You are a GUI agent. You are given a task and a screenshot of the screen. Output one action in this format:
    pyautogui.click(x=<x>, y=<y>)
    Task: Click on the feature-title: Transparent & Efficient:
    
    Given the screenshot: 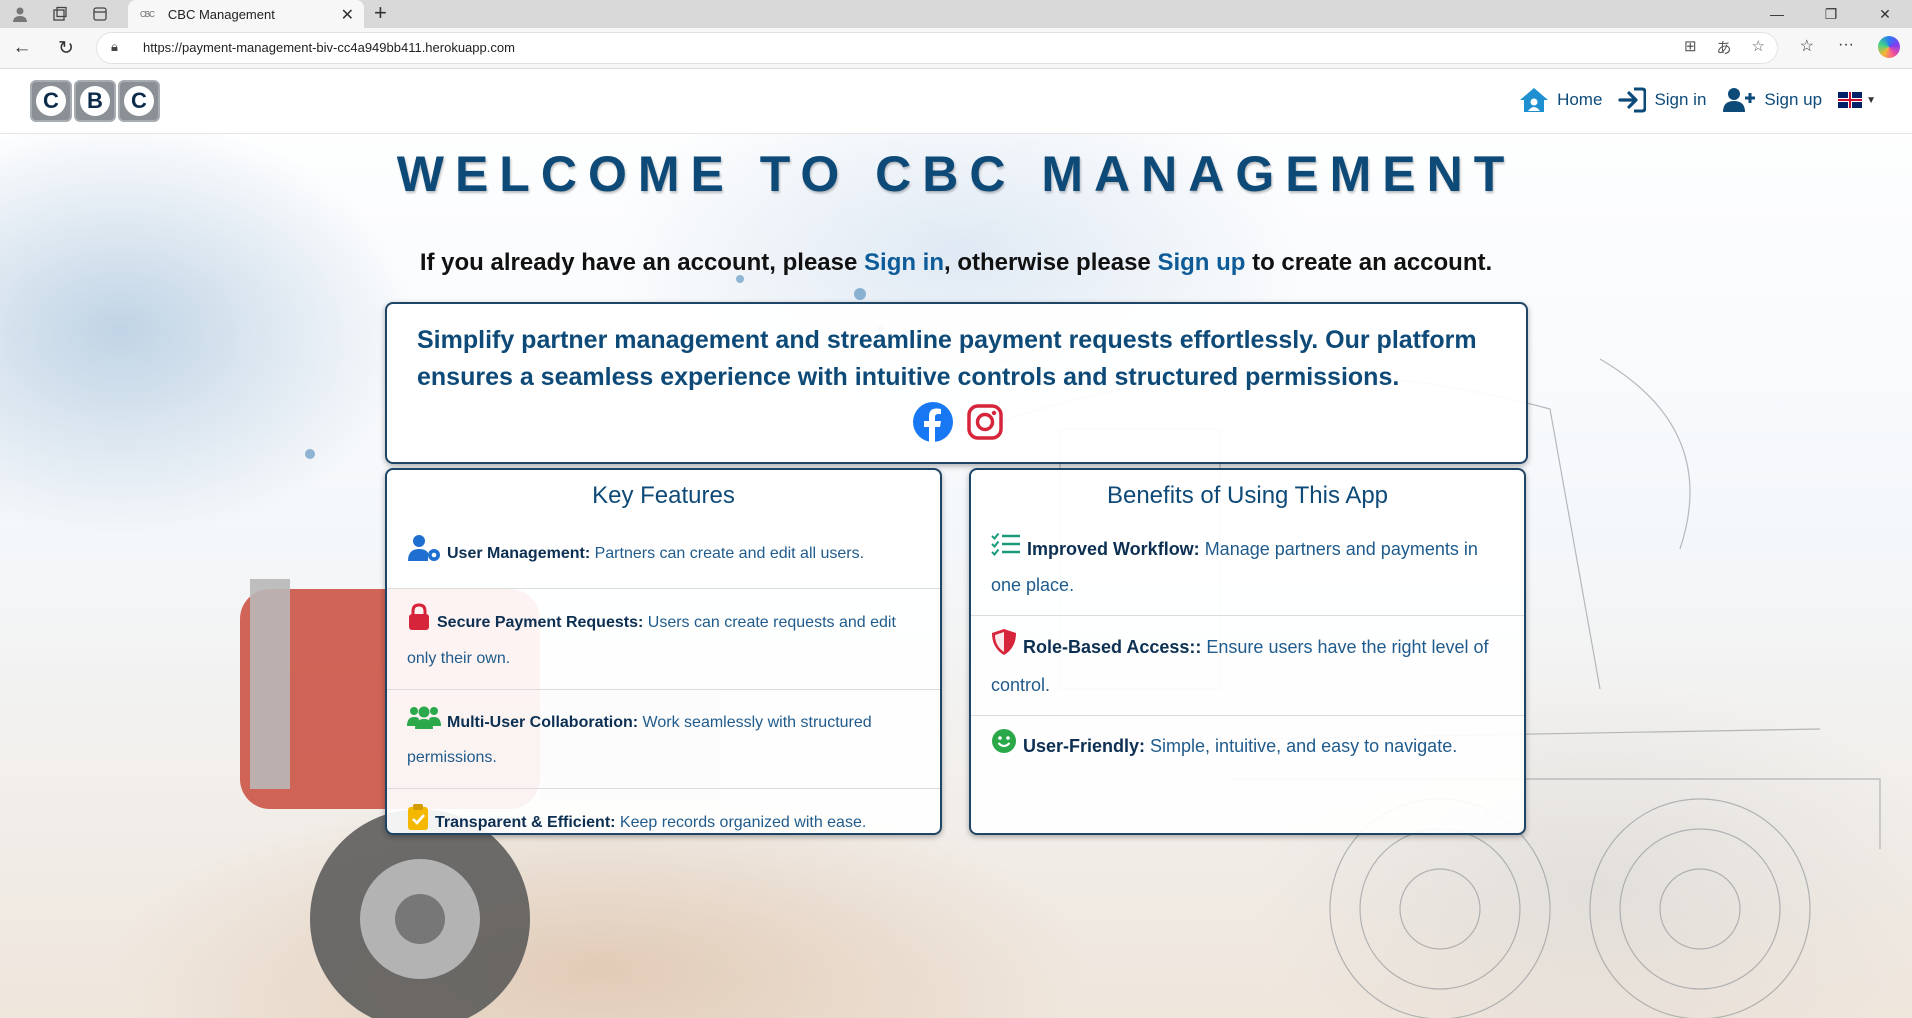 What is the action you would take?
    pyautogui.click(x=525, y=823)
    